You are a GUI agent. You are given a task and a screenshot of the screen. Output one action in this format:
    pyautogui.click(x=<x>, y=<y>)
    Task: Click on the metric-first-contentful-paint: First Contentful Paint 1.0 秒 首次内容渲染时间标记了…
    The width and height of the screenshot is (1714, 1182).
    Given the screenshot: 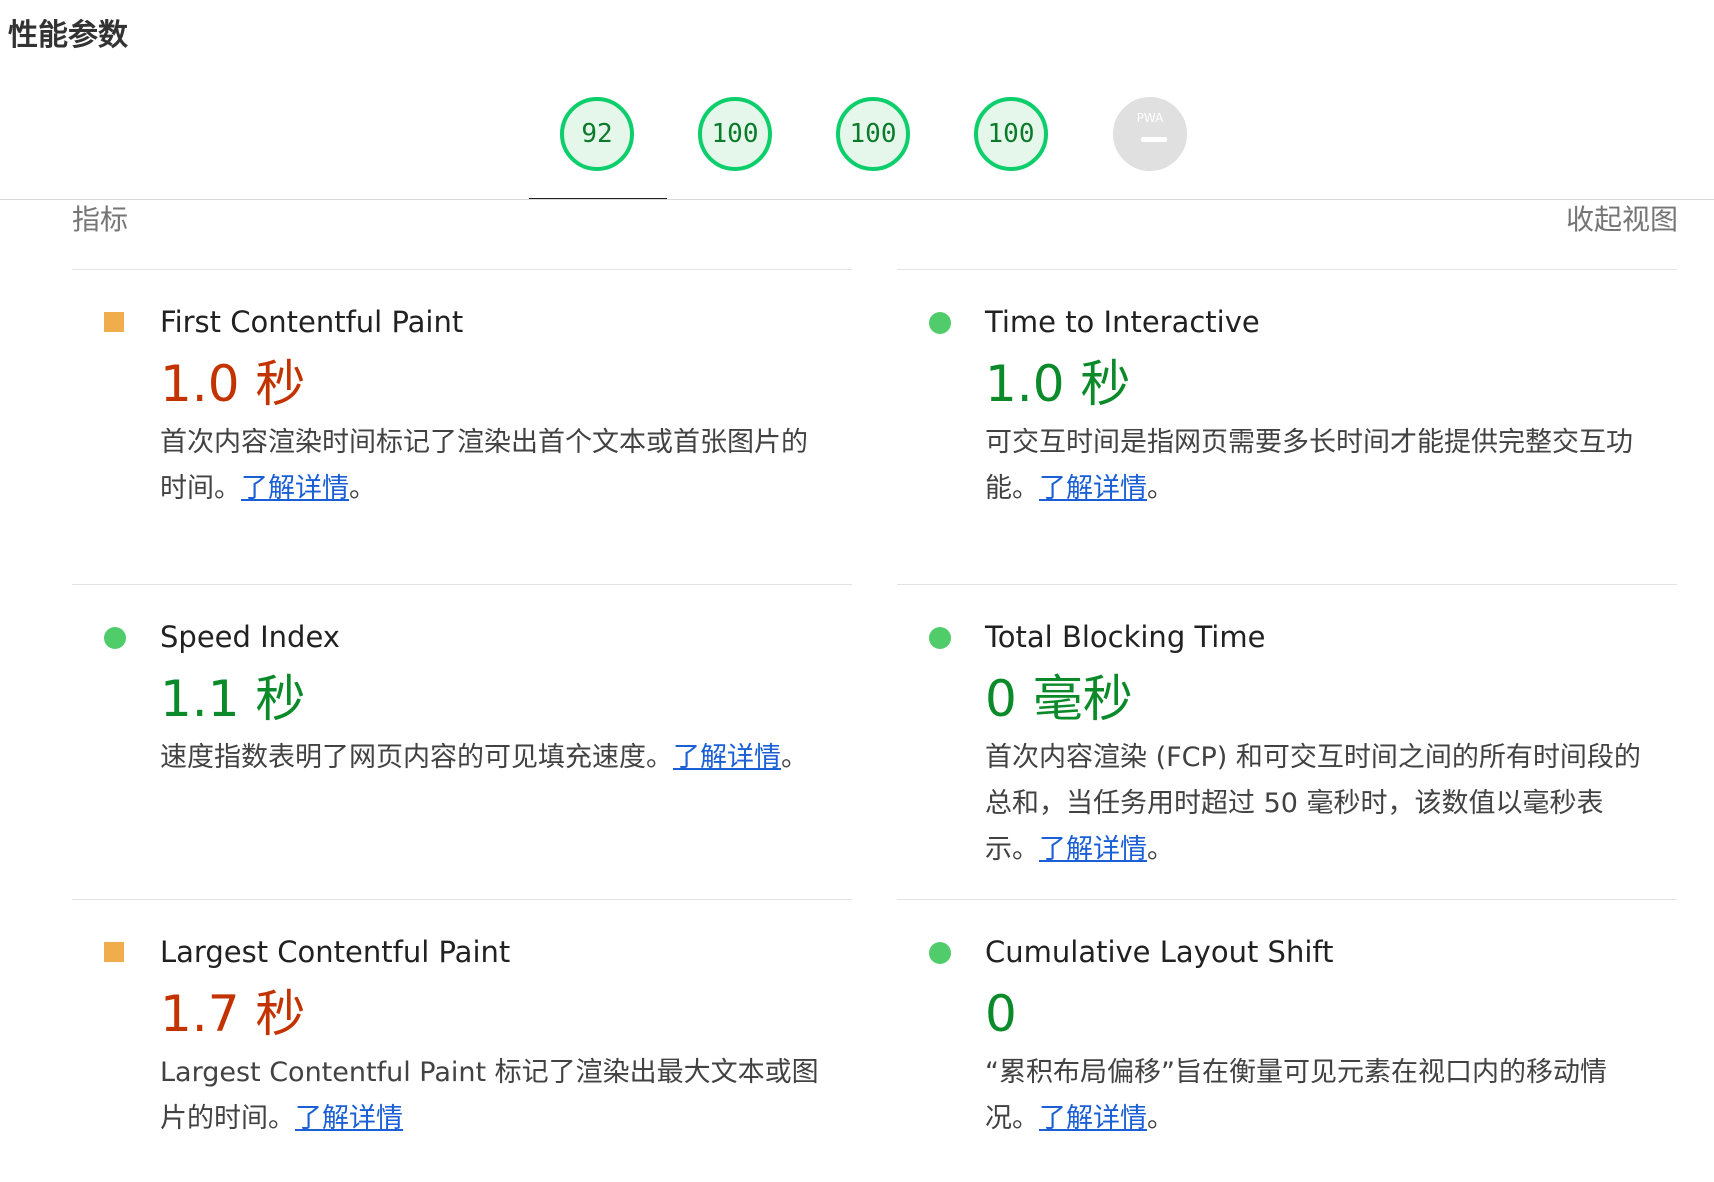 What is the action you would take?
    pyautogui.click(x=462, y=426)
    